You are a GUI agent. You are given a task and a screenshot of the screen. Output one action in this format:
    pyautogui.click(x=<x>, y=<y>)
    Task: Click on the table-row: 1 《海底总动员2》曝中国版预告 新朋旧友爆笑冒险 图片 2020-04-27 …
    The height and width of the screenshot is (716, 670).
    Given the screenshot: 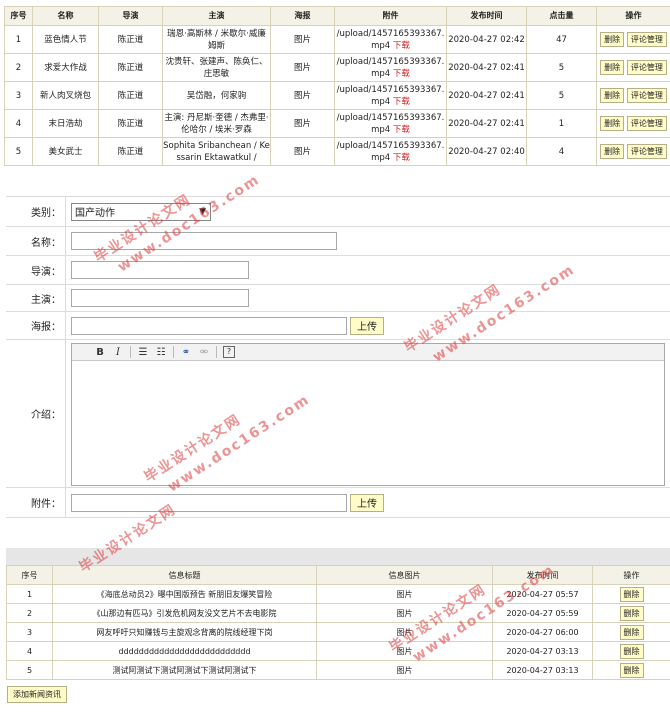 What is the action you would take?
    pyautogui.click(x=338, y=594)
    